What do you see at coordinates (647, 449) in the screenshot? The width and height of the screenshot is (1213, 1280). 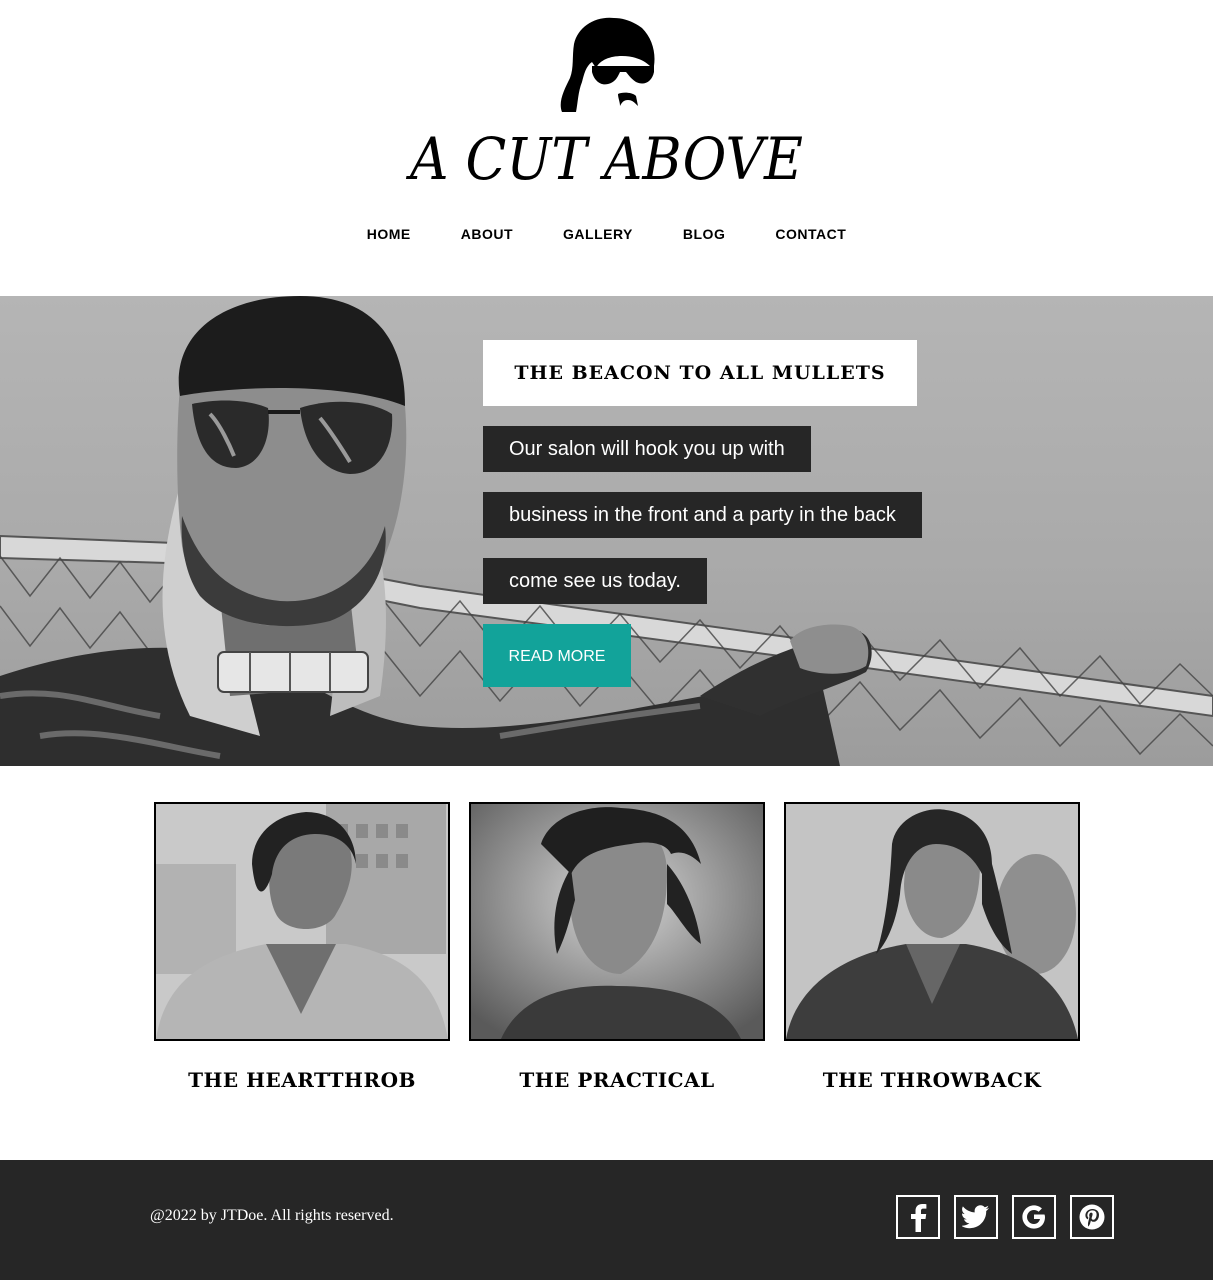 I see `hero-text-line-1: Our salon will hook you up with` at bounding box center [647, 449].